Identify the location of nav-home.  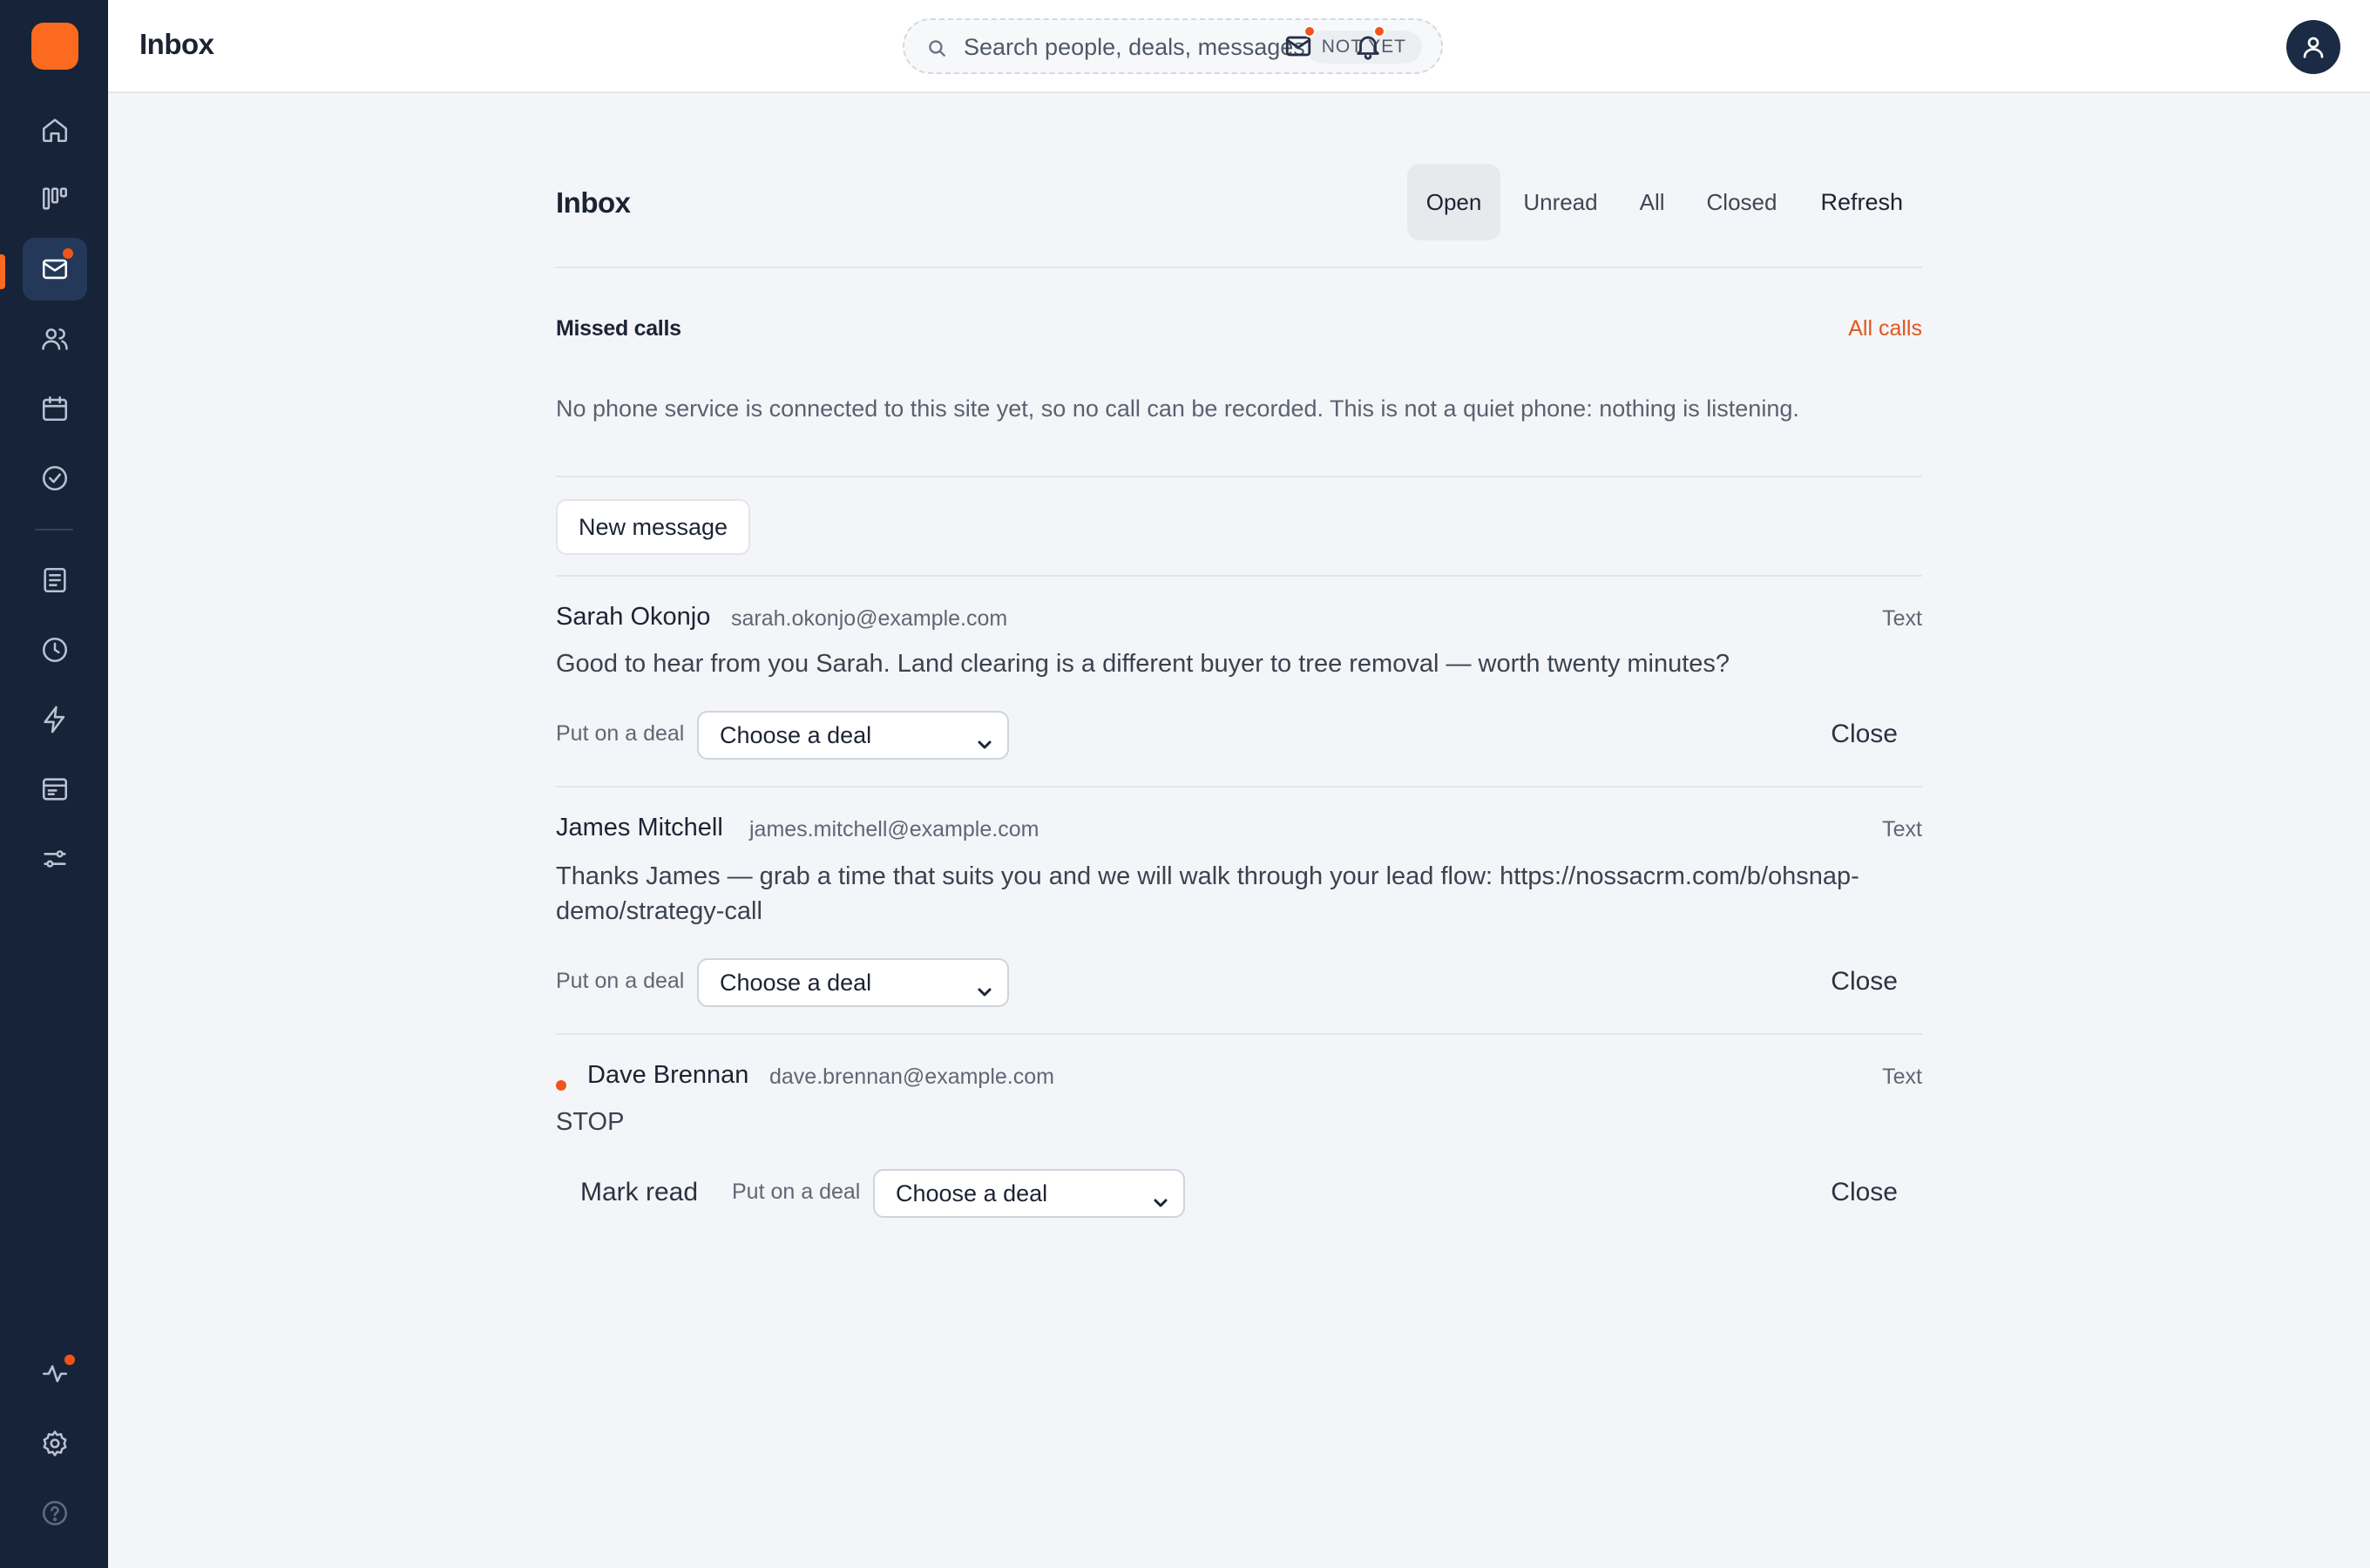
(55, 129).